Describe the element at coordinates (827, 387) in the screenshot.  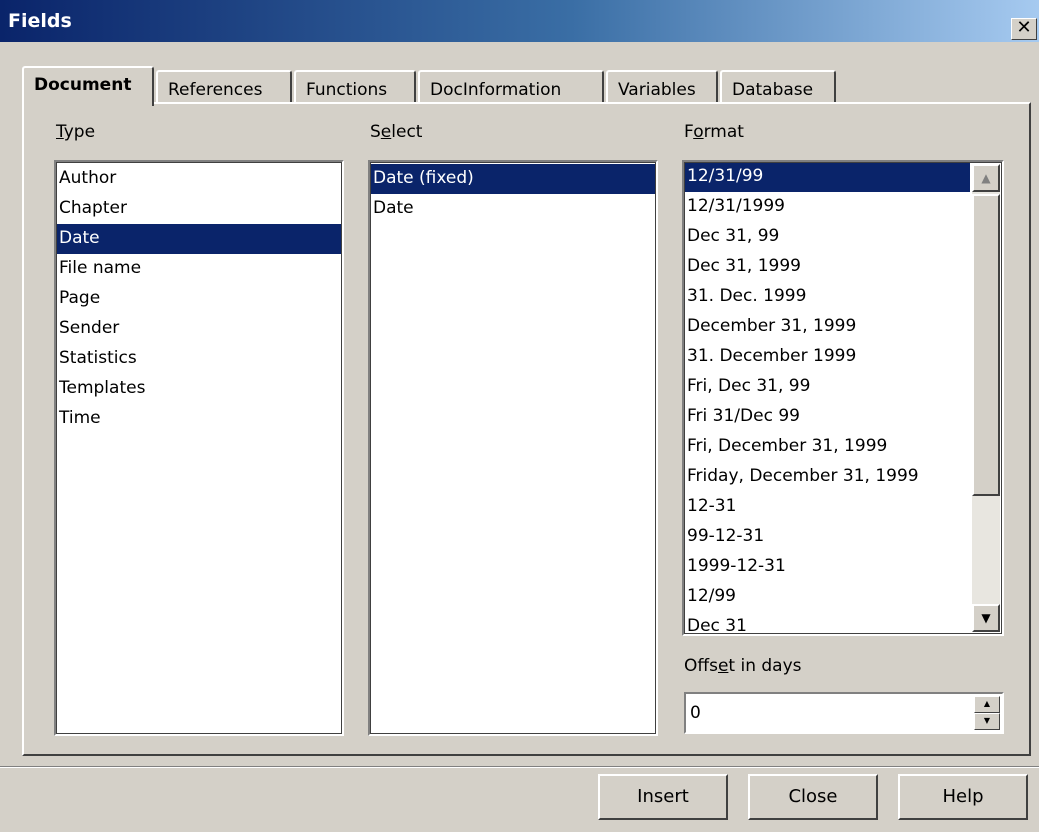
I see `format-list-item: Fri, Dec 31, 99` at that location.